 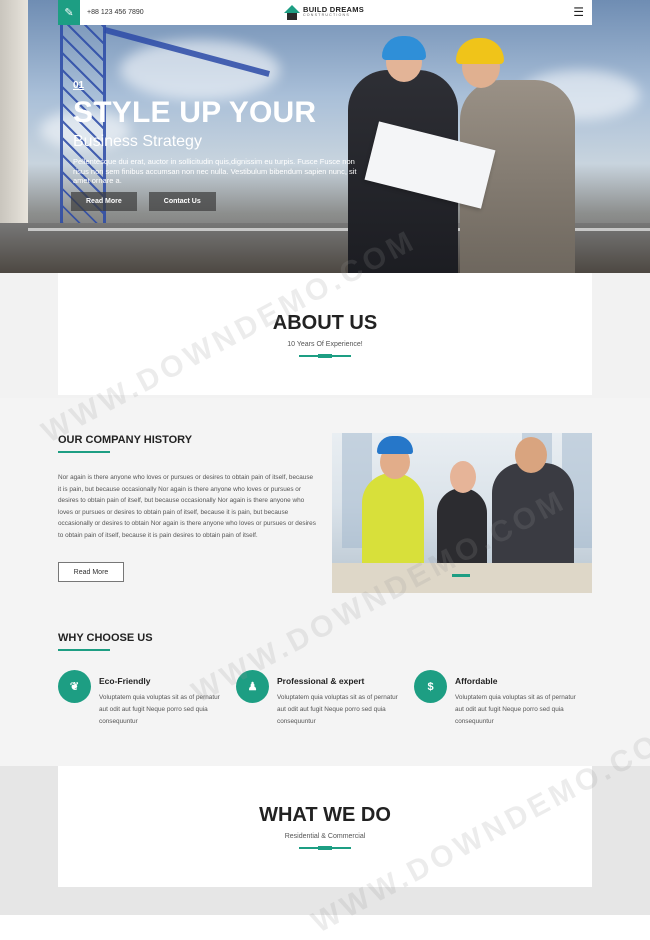 What do you see at coordinates (252, 686) in the screenshot?
I see `person-icon: ♟` at bounding box center [252, 686].